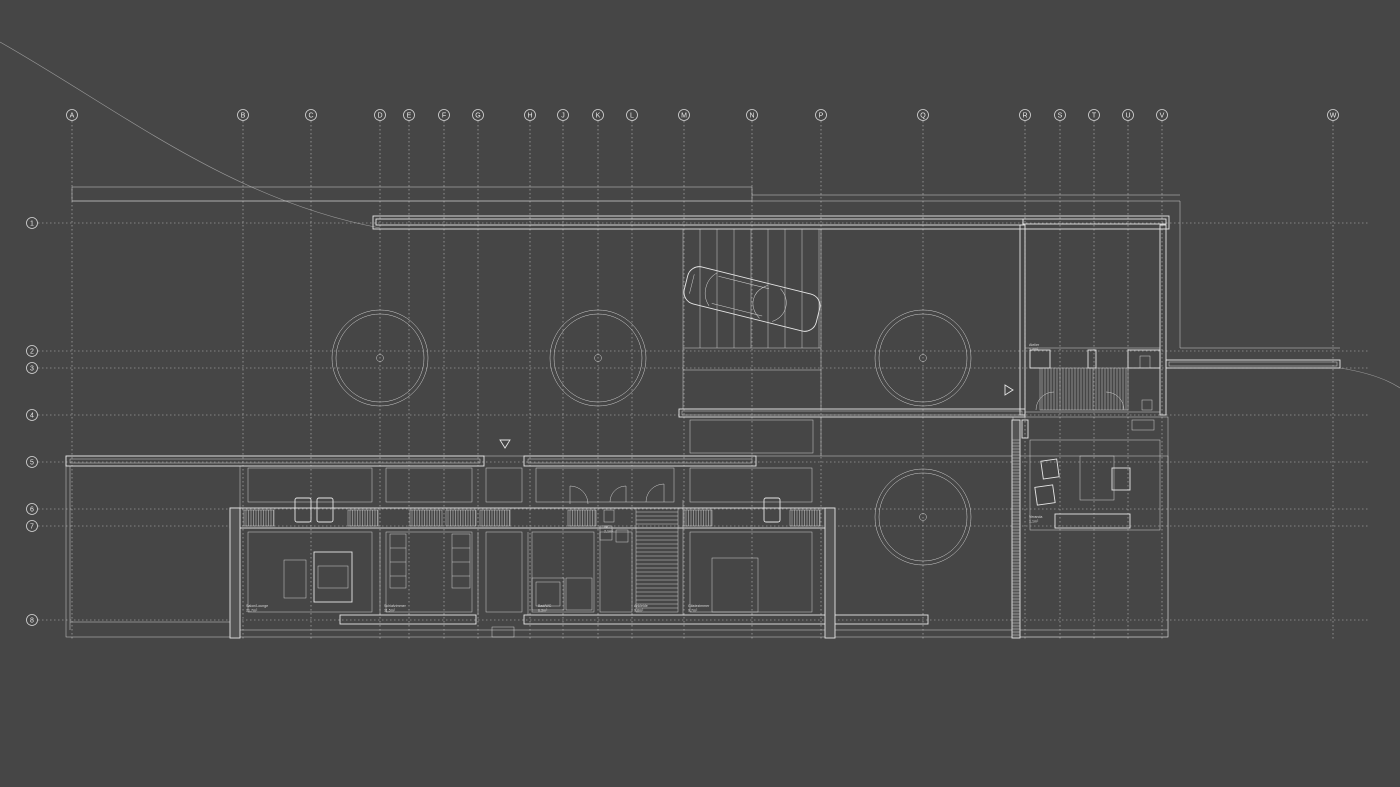 The width and height of the screenshot is (1400, 787). What do you see at coordinates (1090, 493) in the screenshot?
I see `east-annex` at bounding box center [1090, 493].